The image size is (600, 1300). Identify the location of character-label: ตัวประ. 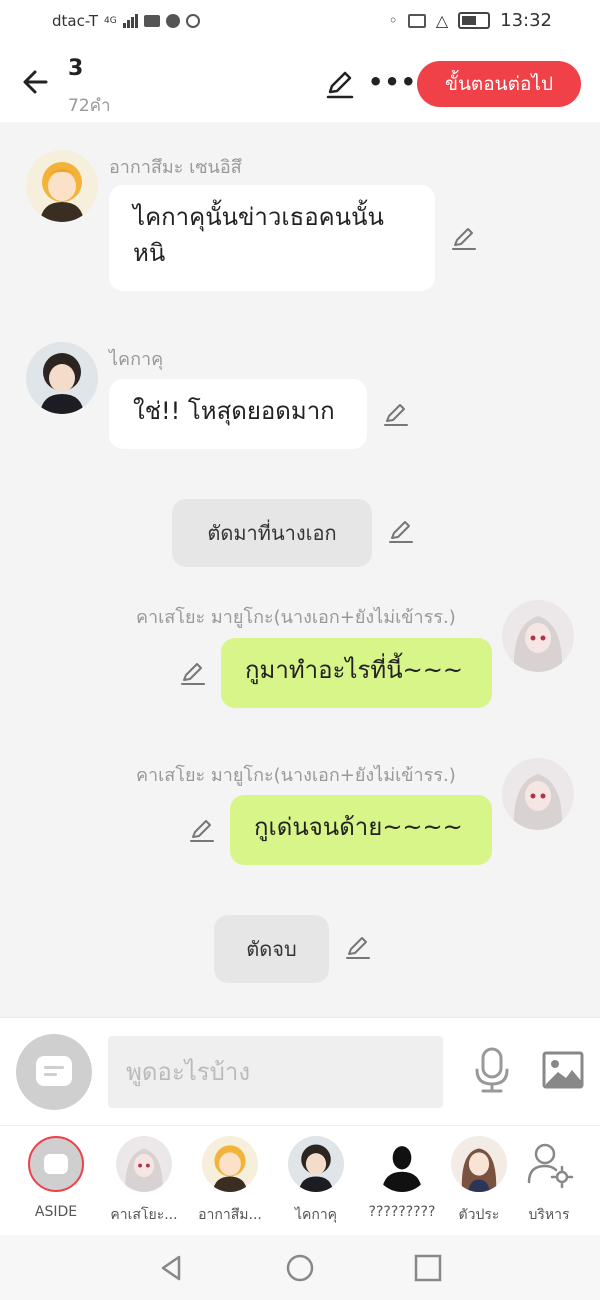
(479, 1215).